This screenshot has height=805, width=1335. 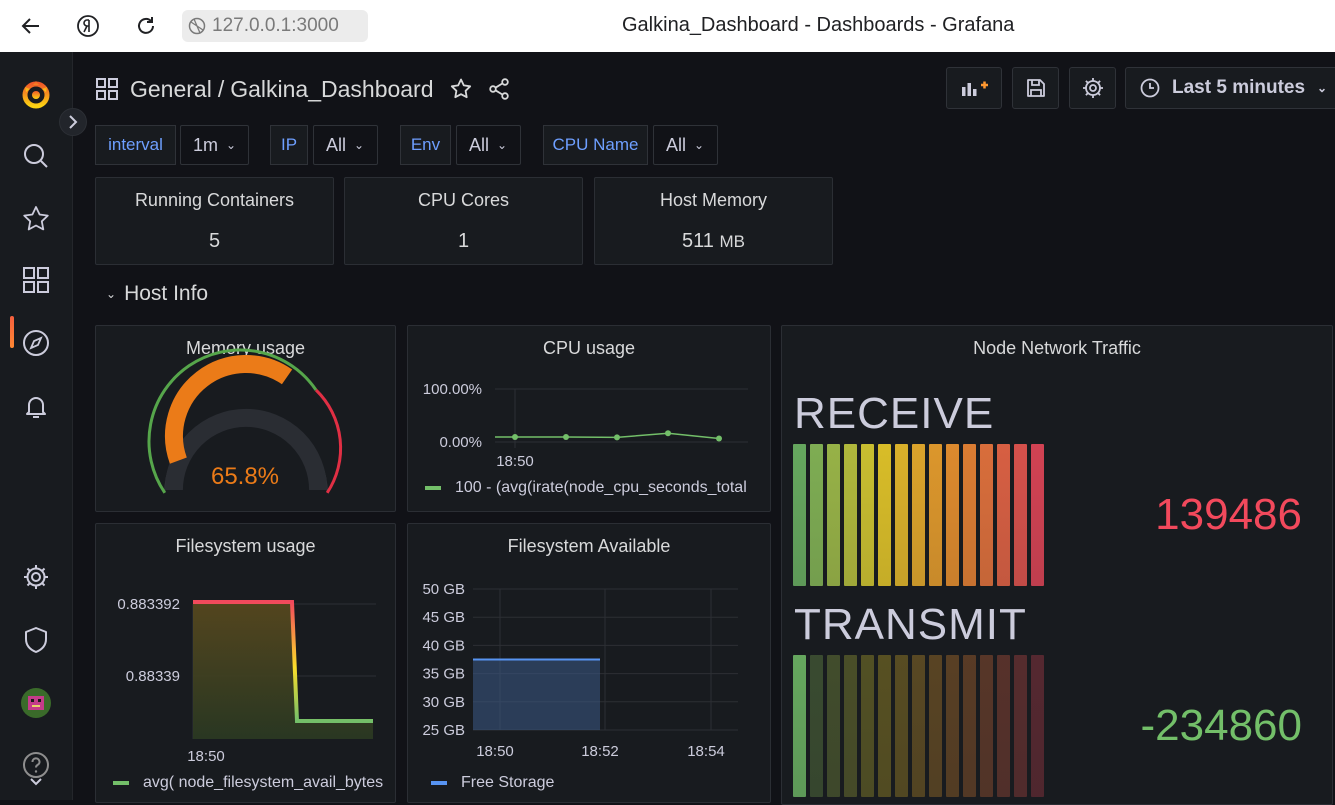 I want to click on var-value: 1m, so click(x=206, y=144).